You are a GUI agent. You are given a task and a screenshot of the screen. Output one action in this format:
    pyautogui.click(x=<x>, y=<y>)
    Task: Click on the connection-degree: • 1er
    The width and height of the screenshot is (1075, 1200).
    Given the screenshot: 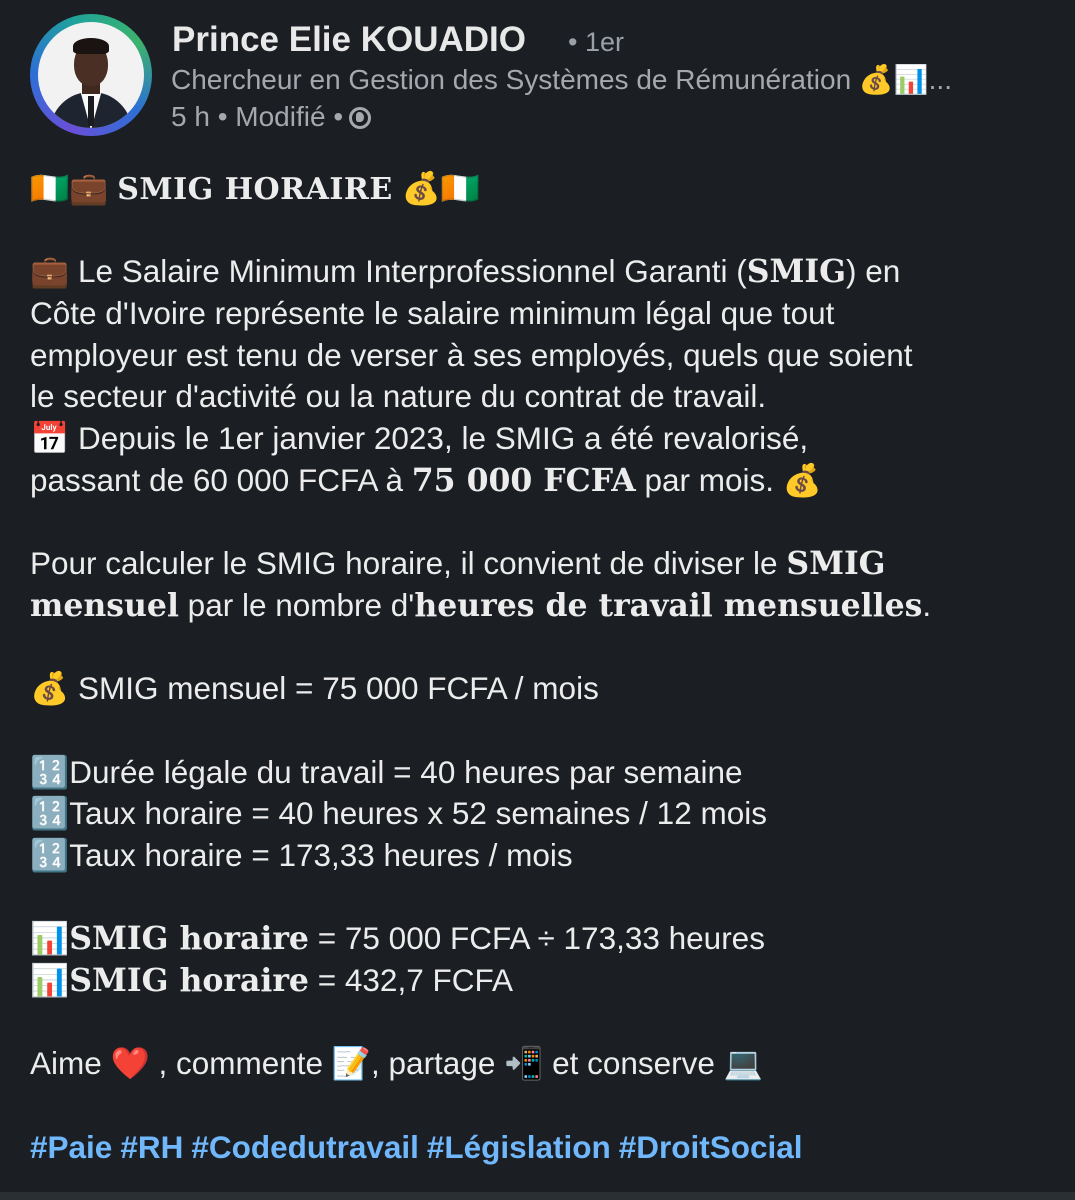 What is the action you would take?
    pyautogui.click(x=596, y=42)
    